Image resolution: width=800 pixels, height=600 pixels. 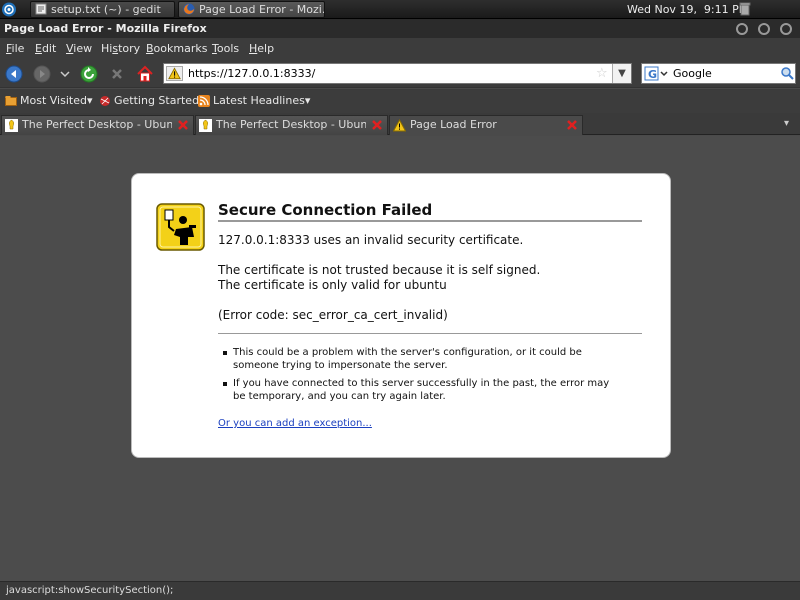 What do you see at coordinates (41, 9) in the screenshot?
I see `text-editor-icon` at bounding box center [41, 9].